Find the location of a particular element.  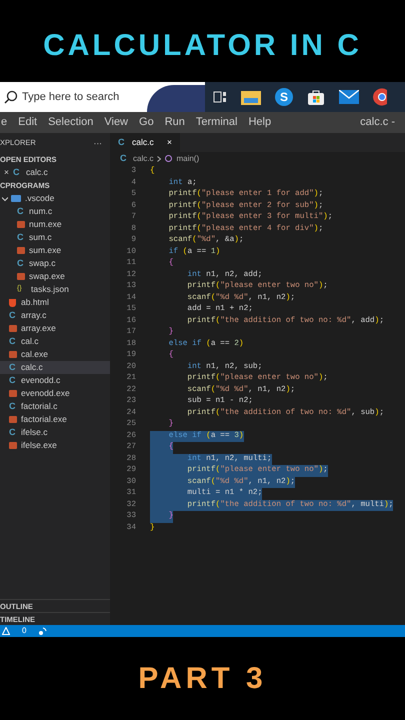

tree-item: .vscode is located at coordinates (55, 198).